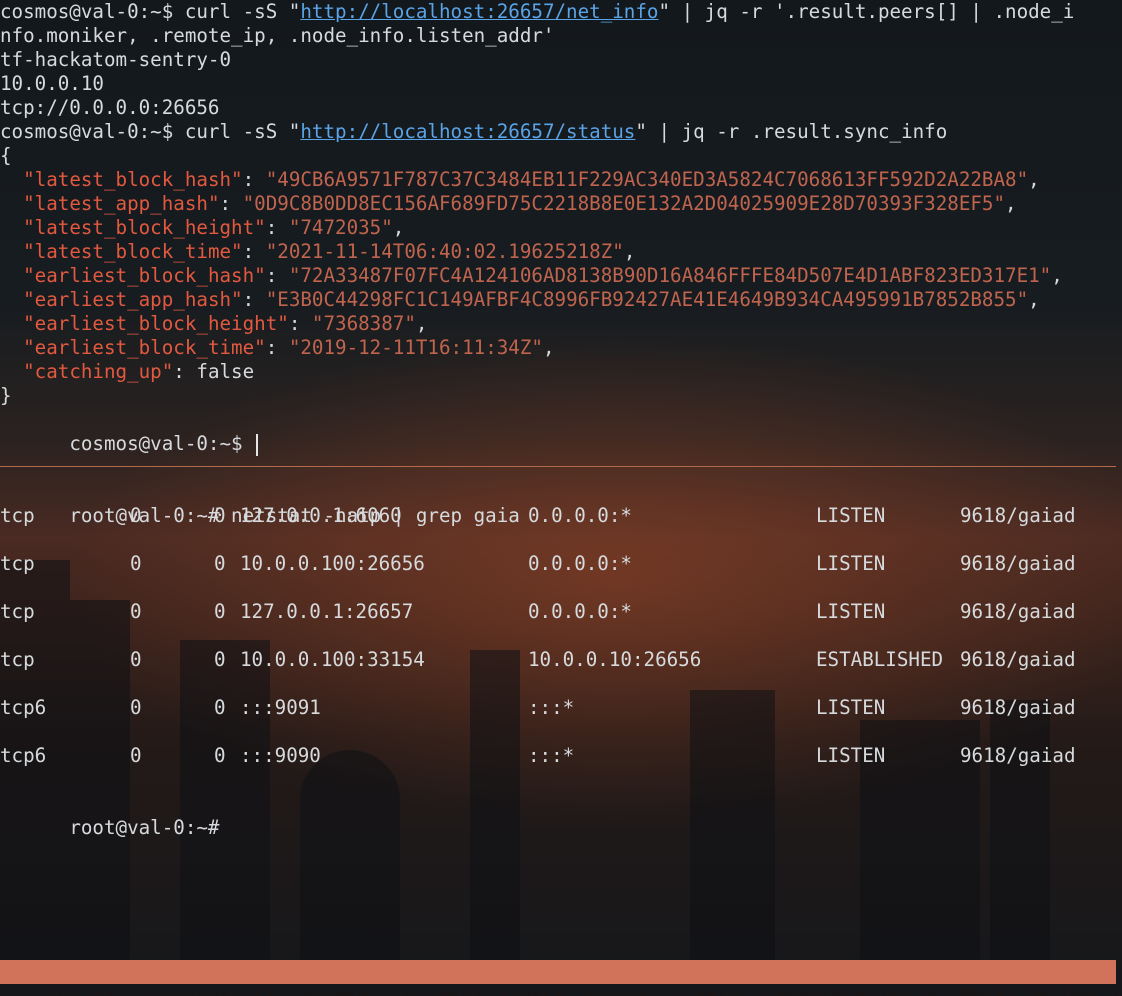  I want to click on json-value: "2019-12-11T16:11:34Z", so click(415, 347).